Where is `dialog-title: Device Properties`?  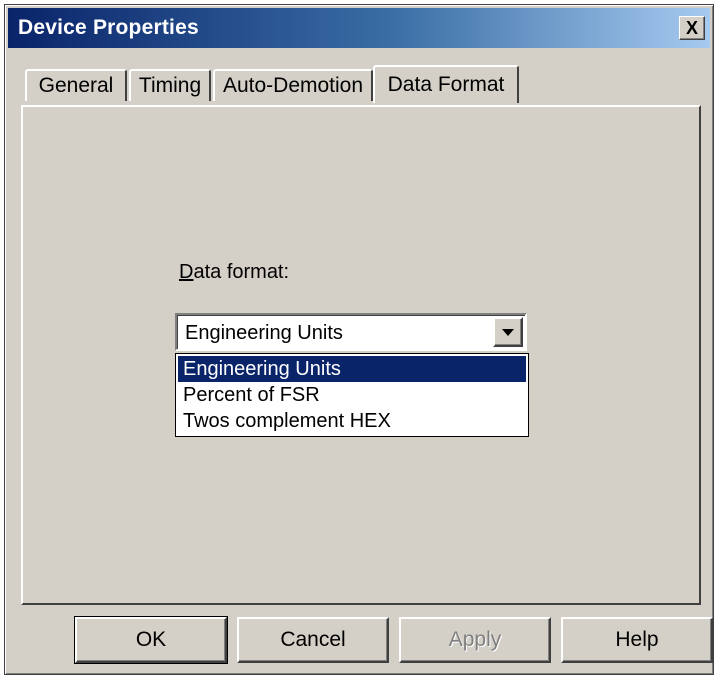 dialog-title: Device Properties is located at coordinates (108, 27).